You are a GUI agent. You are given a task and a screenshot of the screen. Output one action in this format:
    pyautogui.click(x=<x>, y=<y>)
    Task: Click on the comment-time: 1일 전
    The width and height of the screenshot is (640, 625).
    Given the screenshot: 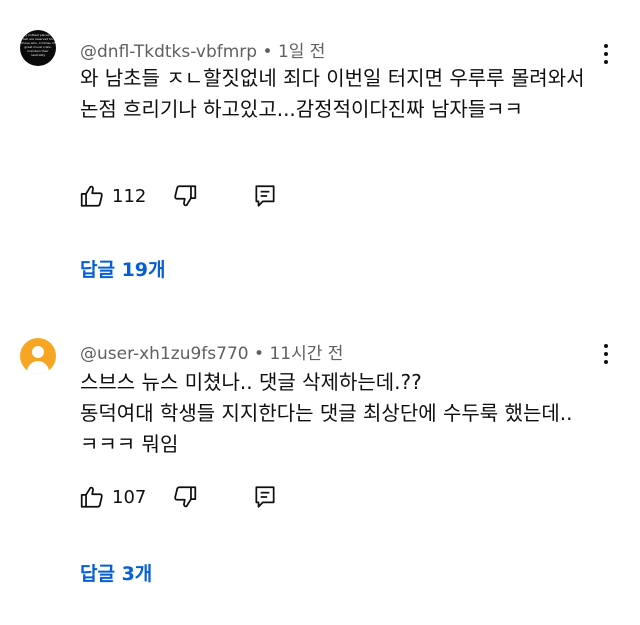 What is the action you would take?
    pyautogui.click(x=302, y=52)
    